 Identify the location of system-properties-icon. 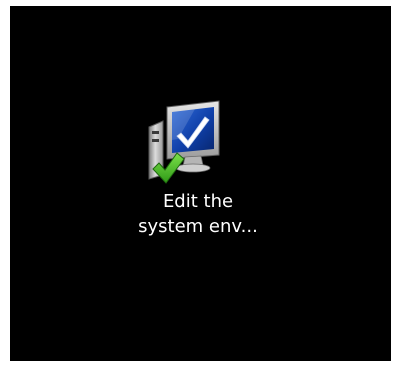
(185, 142).